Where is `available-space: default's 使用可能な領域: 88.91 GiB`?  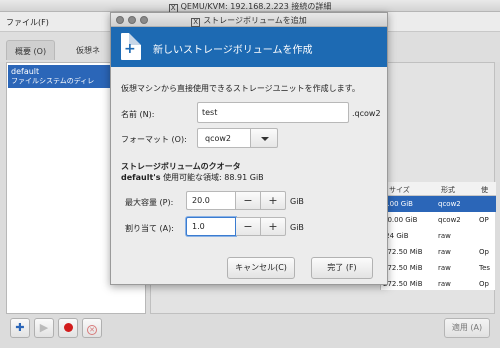
available-space: default's 使用可能な領域: 88.91 GiB is located at coordinates (192, 177).